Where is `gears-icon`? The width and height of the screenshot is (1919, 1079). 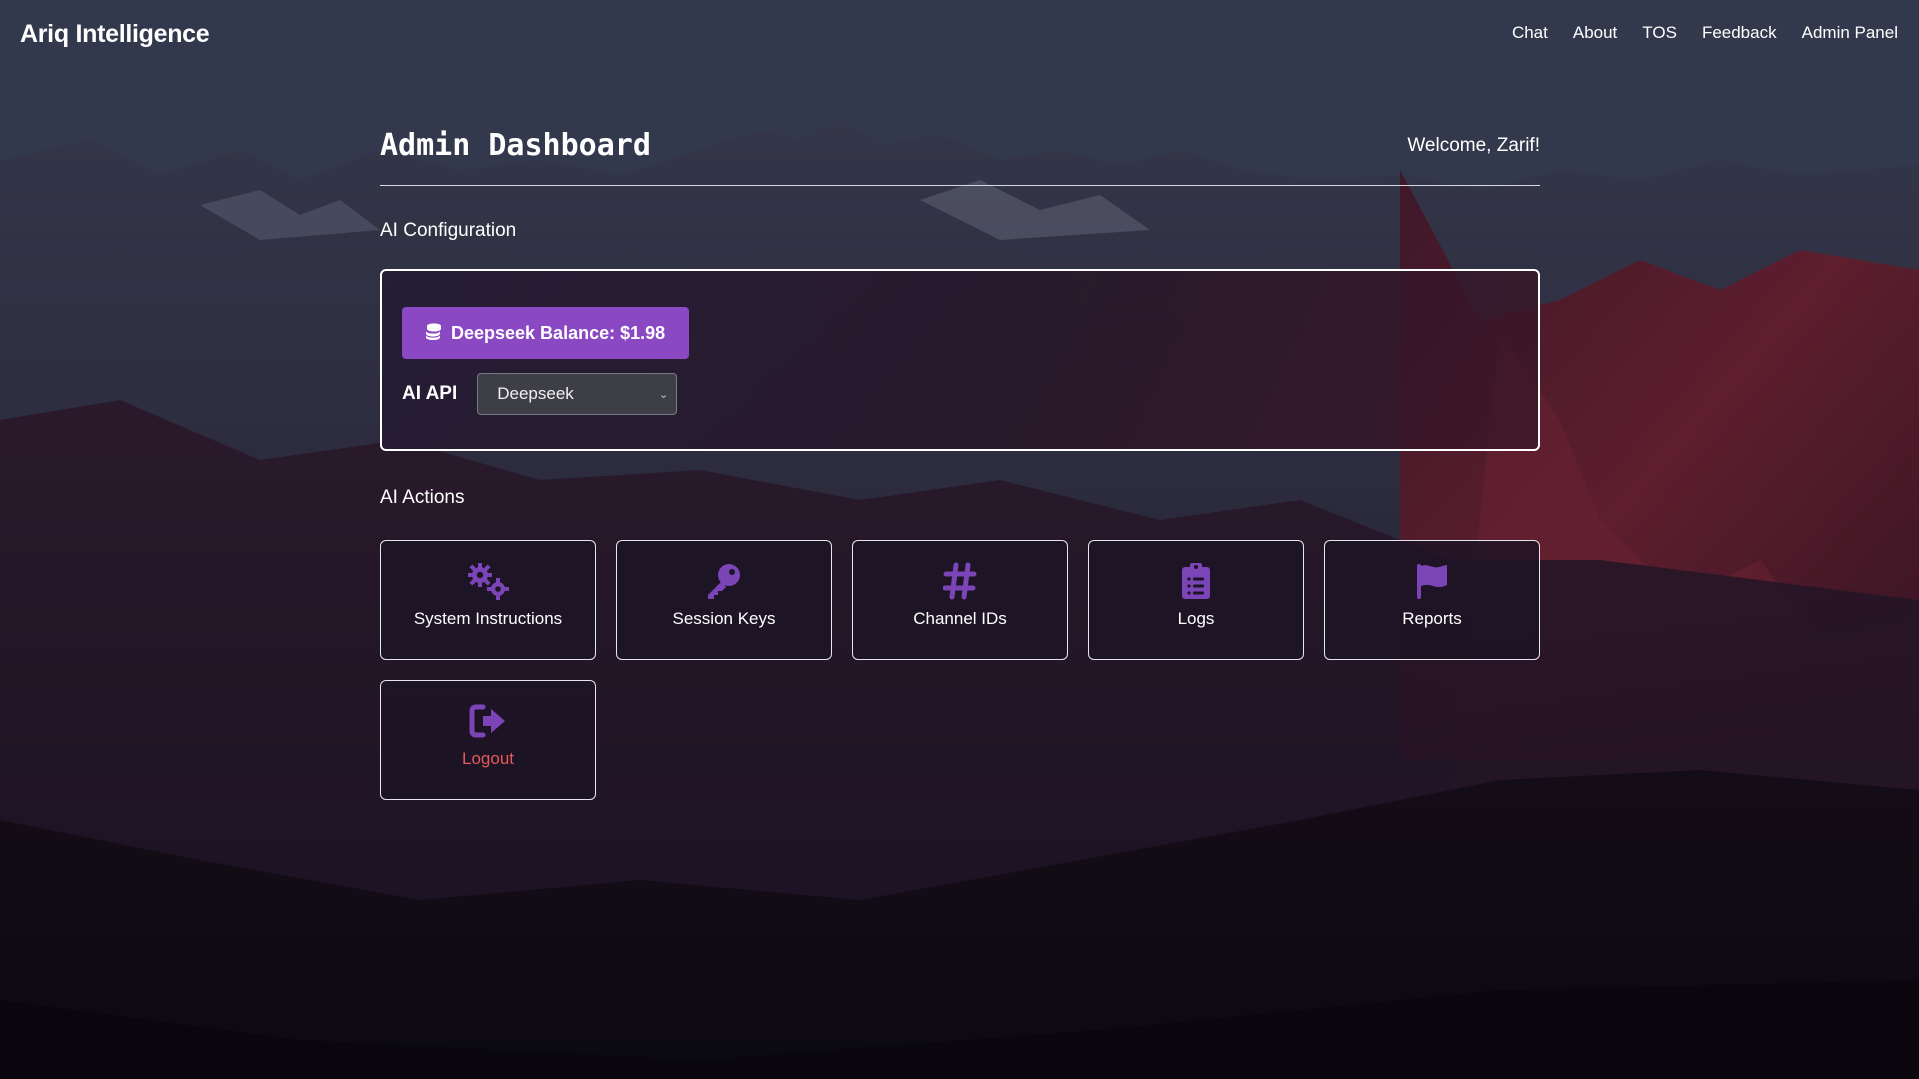 gears-icon is located at coordinates (488, 581).